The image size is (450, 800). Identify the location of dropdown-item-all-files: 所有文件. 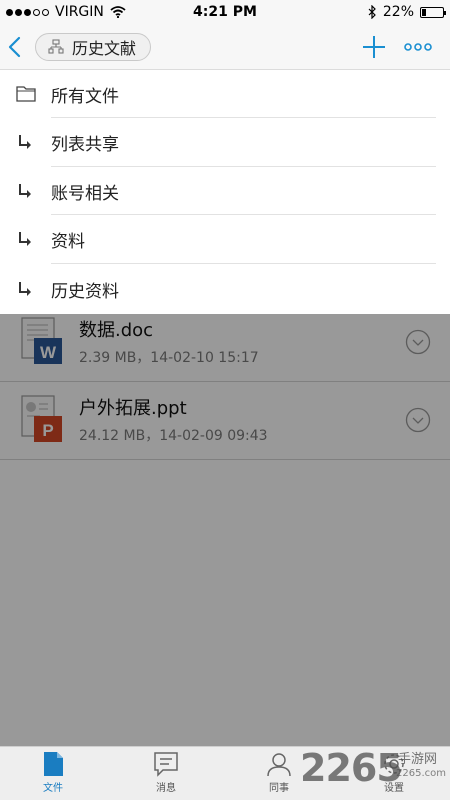
(225, 94).